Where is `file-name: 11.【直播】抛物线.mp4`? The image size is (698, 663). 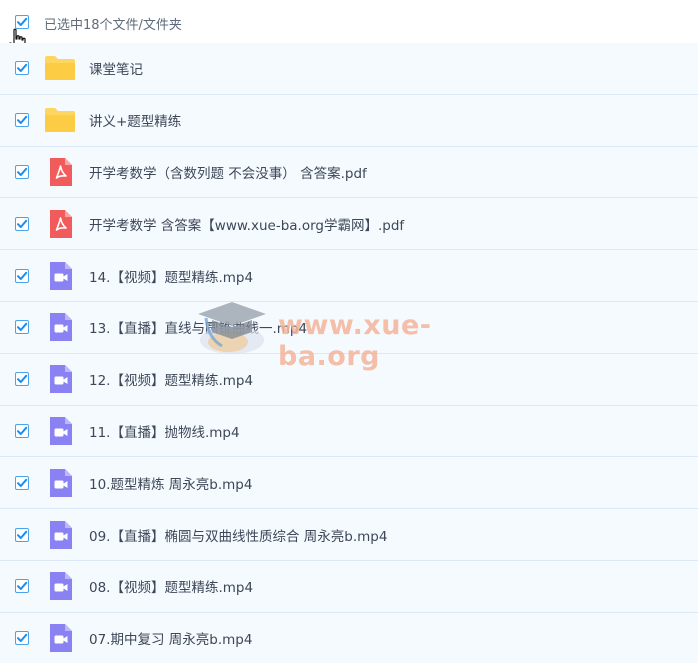
file-name: 11.【直播】抛物线.mp4 is located at coordinates (164, 431).